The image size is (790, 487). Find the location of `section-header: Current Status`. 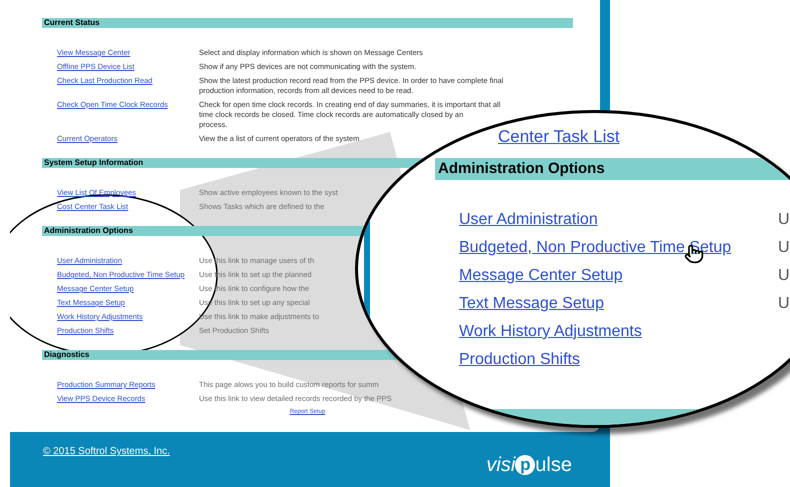

section-header: Current Status is located at coordinates (307, 23).